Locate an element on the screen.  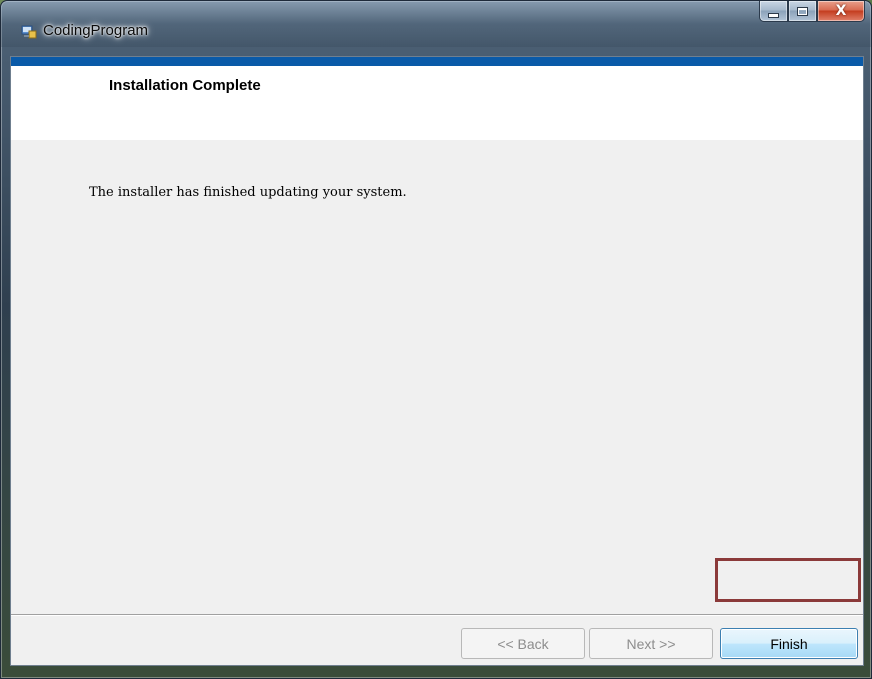
close-button: X is located at coordinates (841, 11).